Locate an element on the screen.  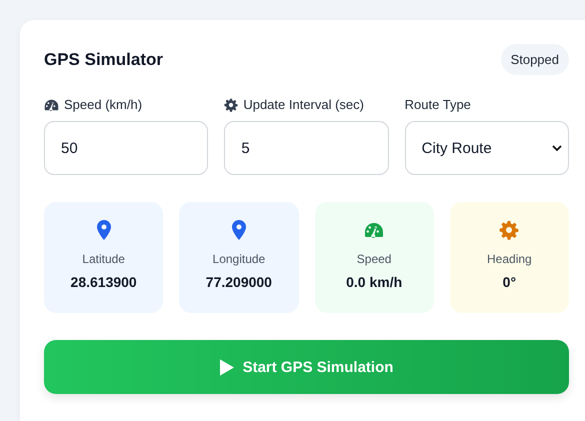
route-dropdown: City Route is located at coordinates (486, 148).